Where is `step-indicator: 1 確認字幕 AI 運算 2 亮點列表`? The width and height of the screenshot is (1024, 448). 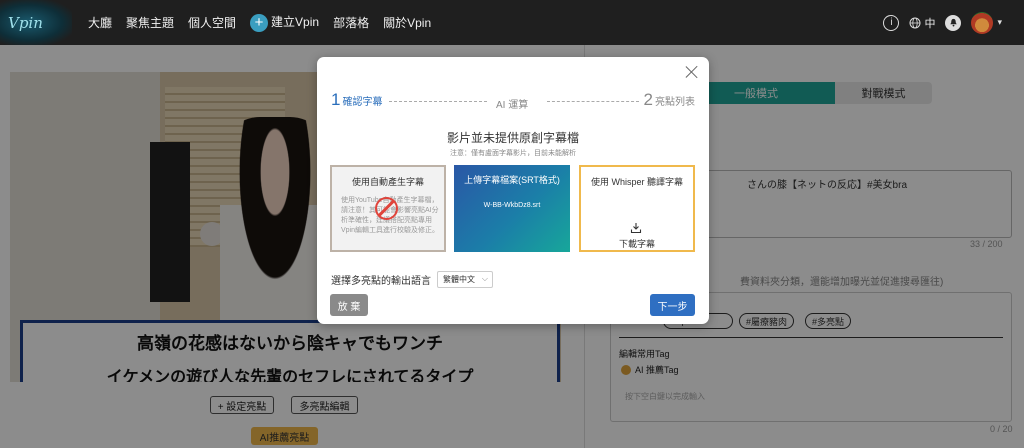
step-indicator: 1 確認字幕 AI 運算 2 亮點列表 is located at coordinates (513, 100).